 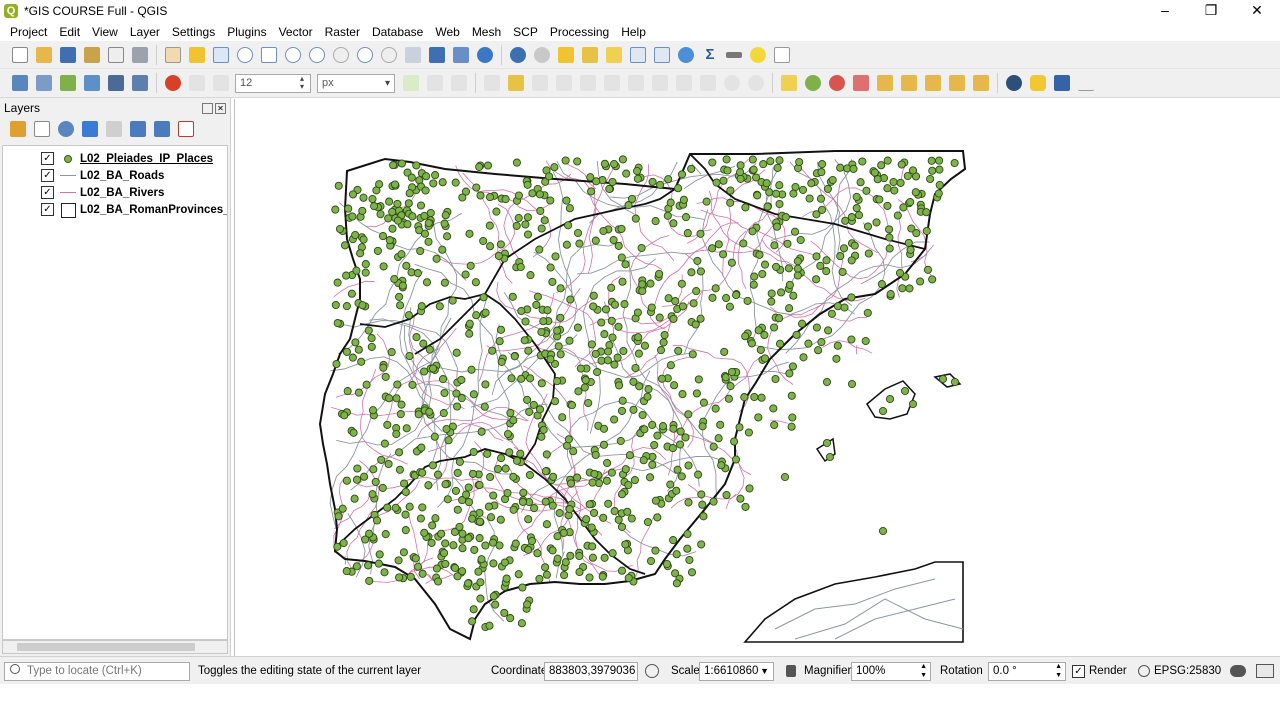 What do you see at coordinates (20, 83) in the screenshot?
I see `data-source-manager-icon` at bounding box center [20, 83].